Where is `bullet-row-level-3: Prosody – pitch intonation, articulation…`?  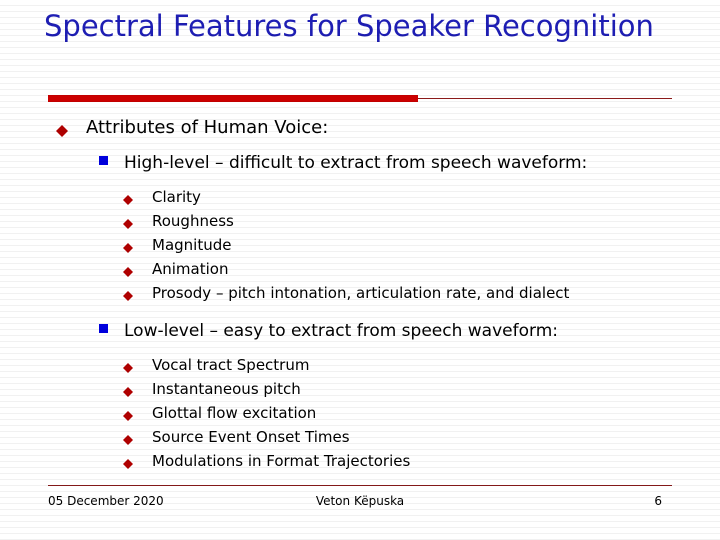
bullet-row-level-3: Prosody – pitch intonation, articulation… is located at coordinates (360, 293).